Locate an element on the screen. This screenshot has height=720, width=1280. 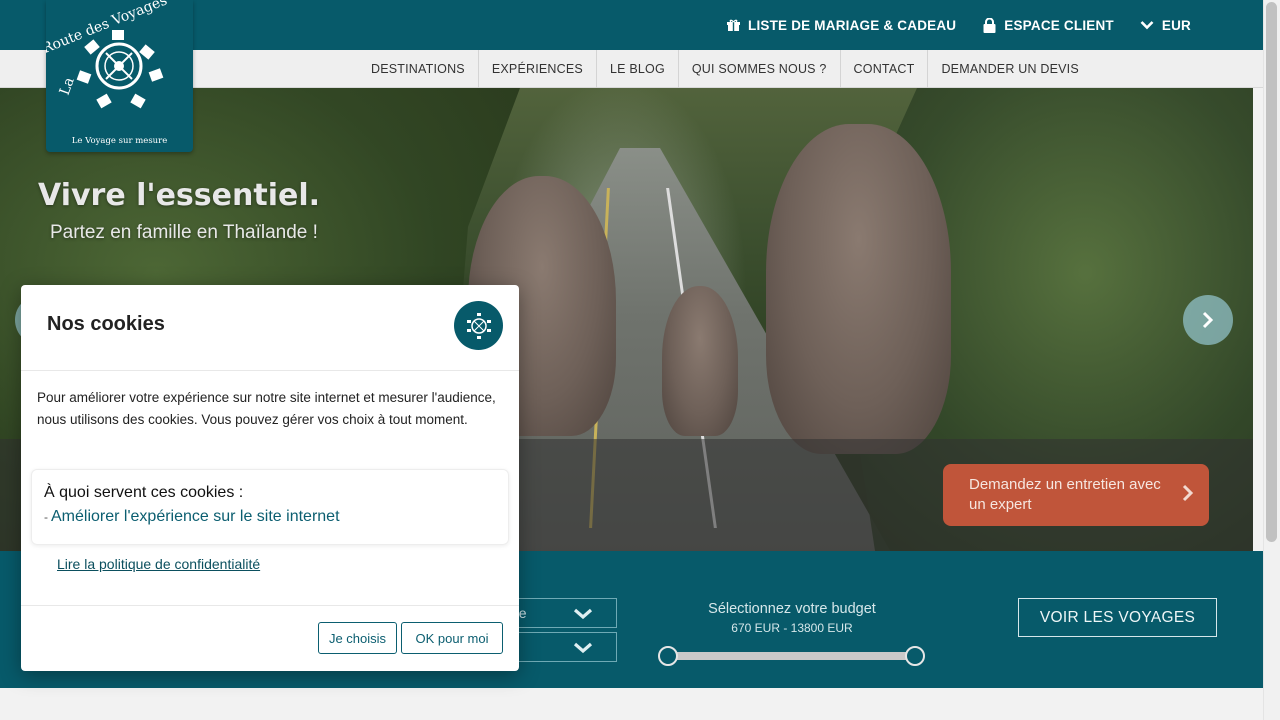
budget-min-handle is located at coordinates (668, 656).